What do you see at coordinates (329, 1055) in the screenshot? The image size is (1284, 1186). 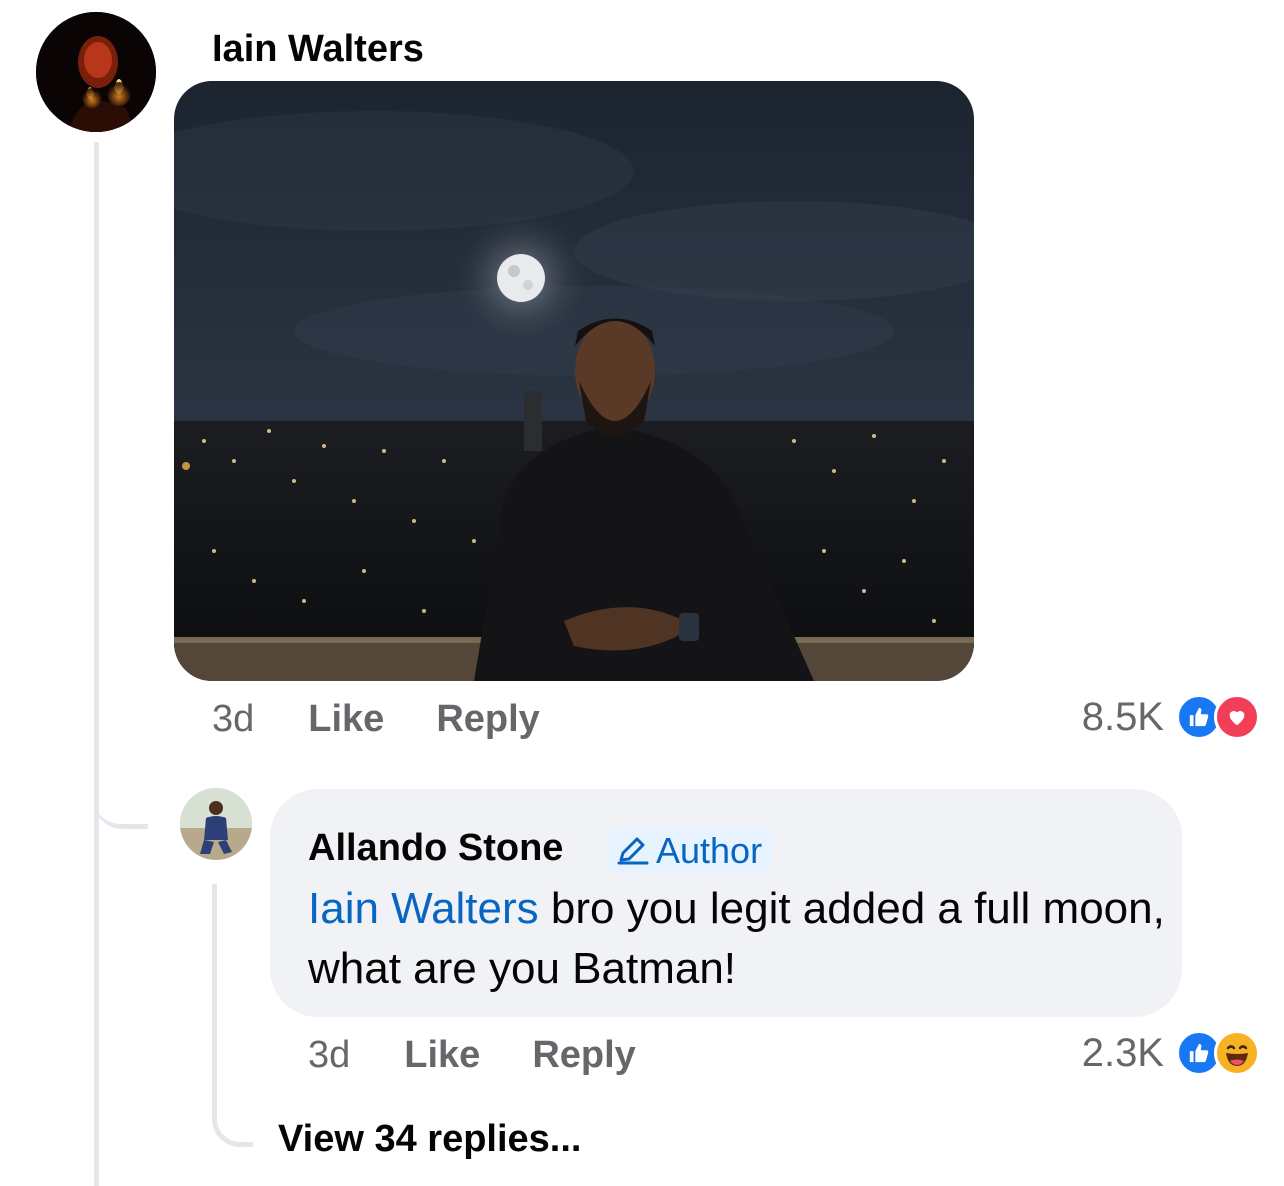 I see `reply-timestamp: 3d` at bounding box center [329, 1055].